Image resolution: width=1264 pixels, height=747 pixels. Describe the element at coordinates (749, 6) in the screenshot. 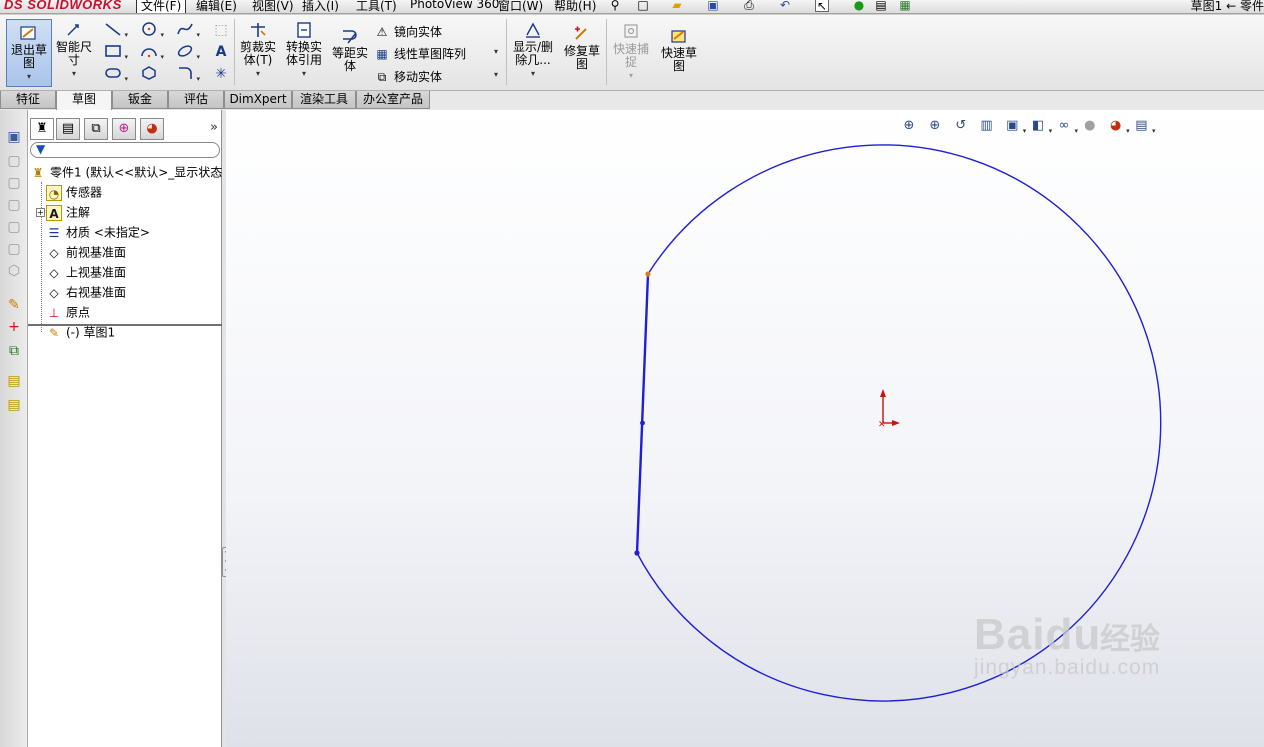

I see `print-icon: ⎙` at that location.